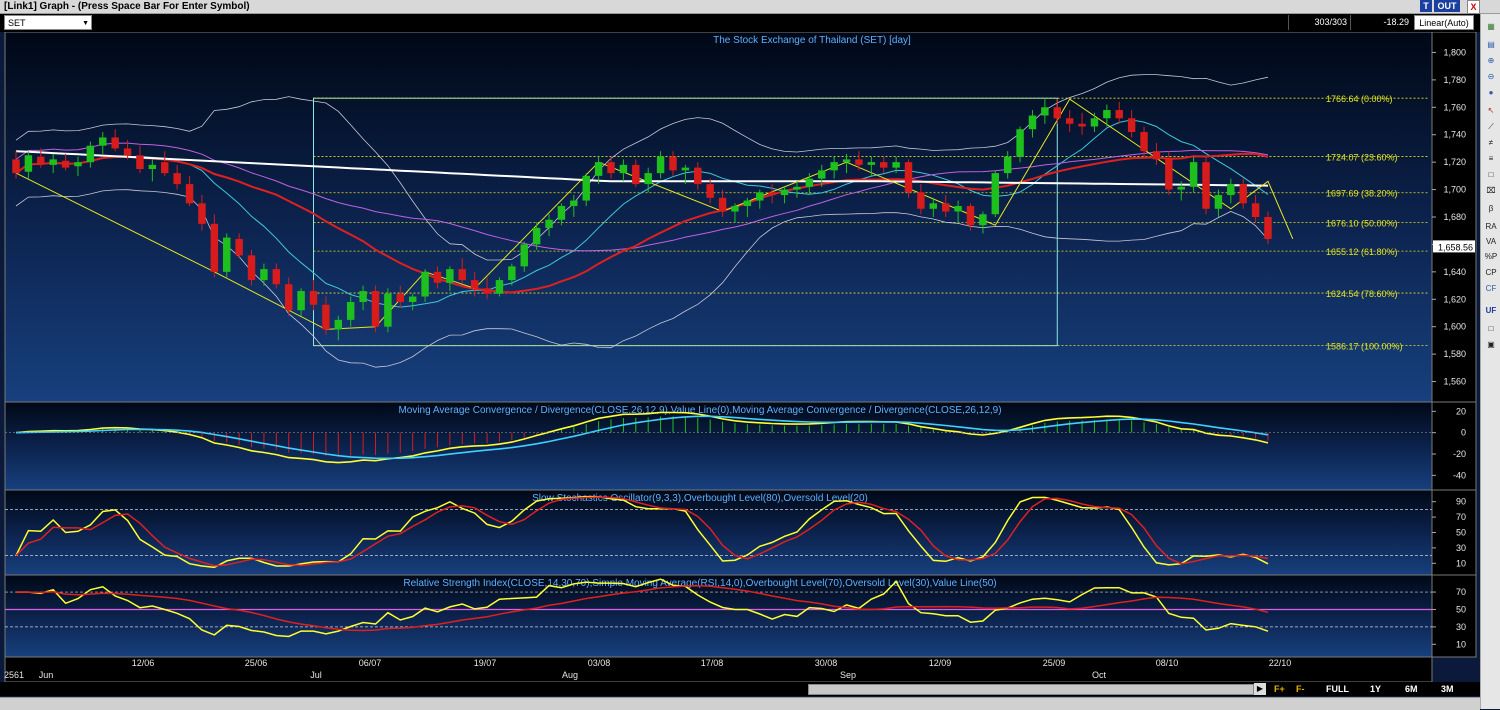 The width and height of the screenshot is (1500, 710). What do you see at coordinates (1463, 433) in the screenshot?
I see `y-tick-label: 0` at bounding box center [1463, 433].